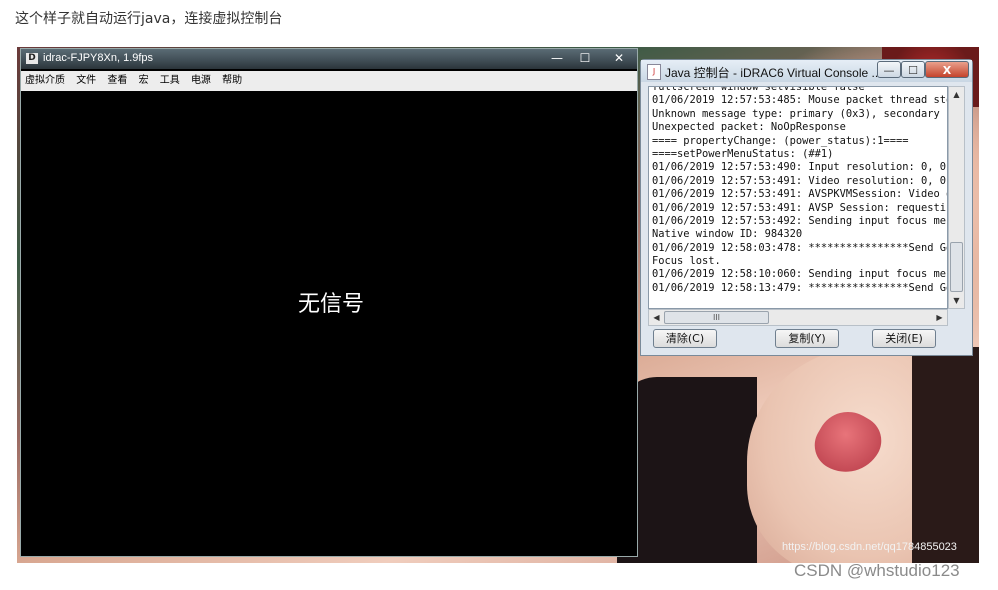 This screenshot has height=590, width=998. I want to click on menu-macros: 宏, so click(144, 81).